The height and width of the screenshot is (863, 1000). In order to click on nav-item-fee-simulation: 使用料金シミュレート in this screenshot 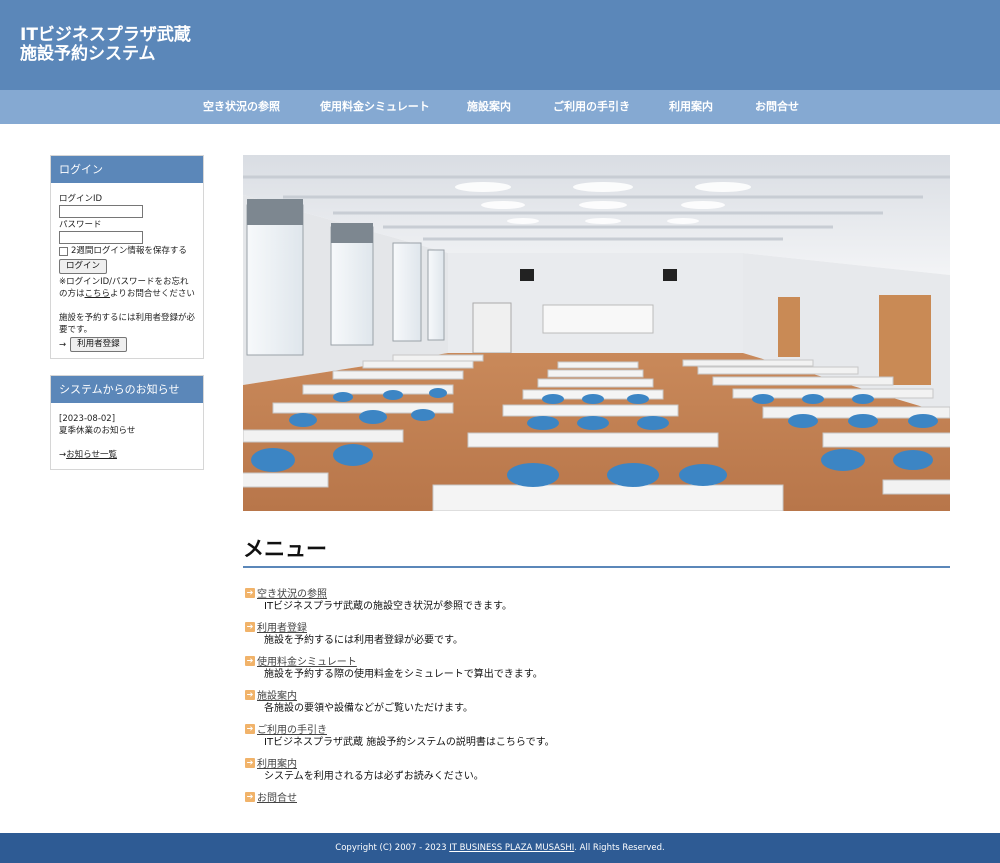, I will do `click(375, 107)`.